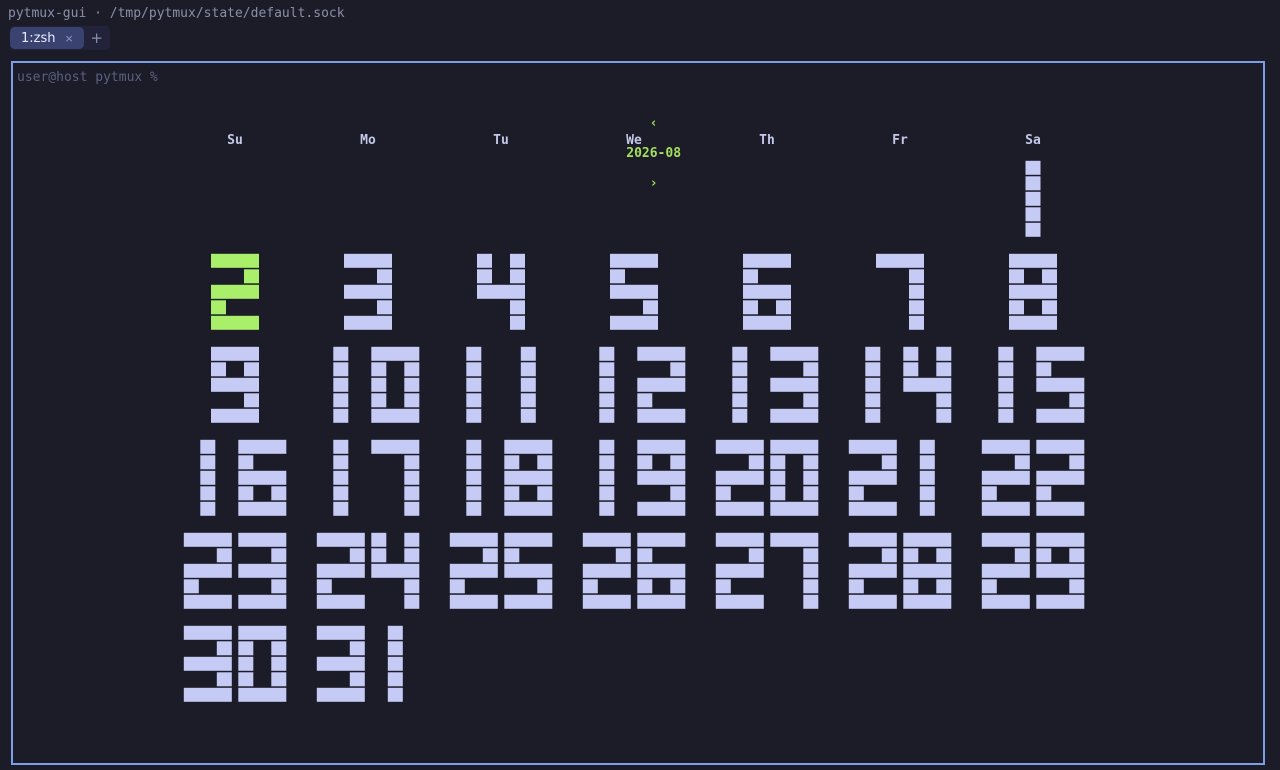 The width and height of the screenshot is (1280, 770). I want to click on tab-1-zsh: 1:zsh ×, so click(47, 38).